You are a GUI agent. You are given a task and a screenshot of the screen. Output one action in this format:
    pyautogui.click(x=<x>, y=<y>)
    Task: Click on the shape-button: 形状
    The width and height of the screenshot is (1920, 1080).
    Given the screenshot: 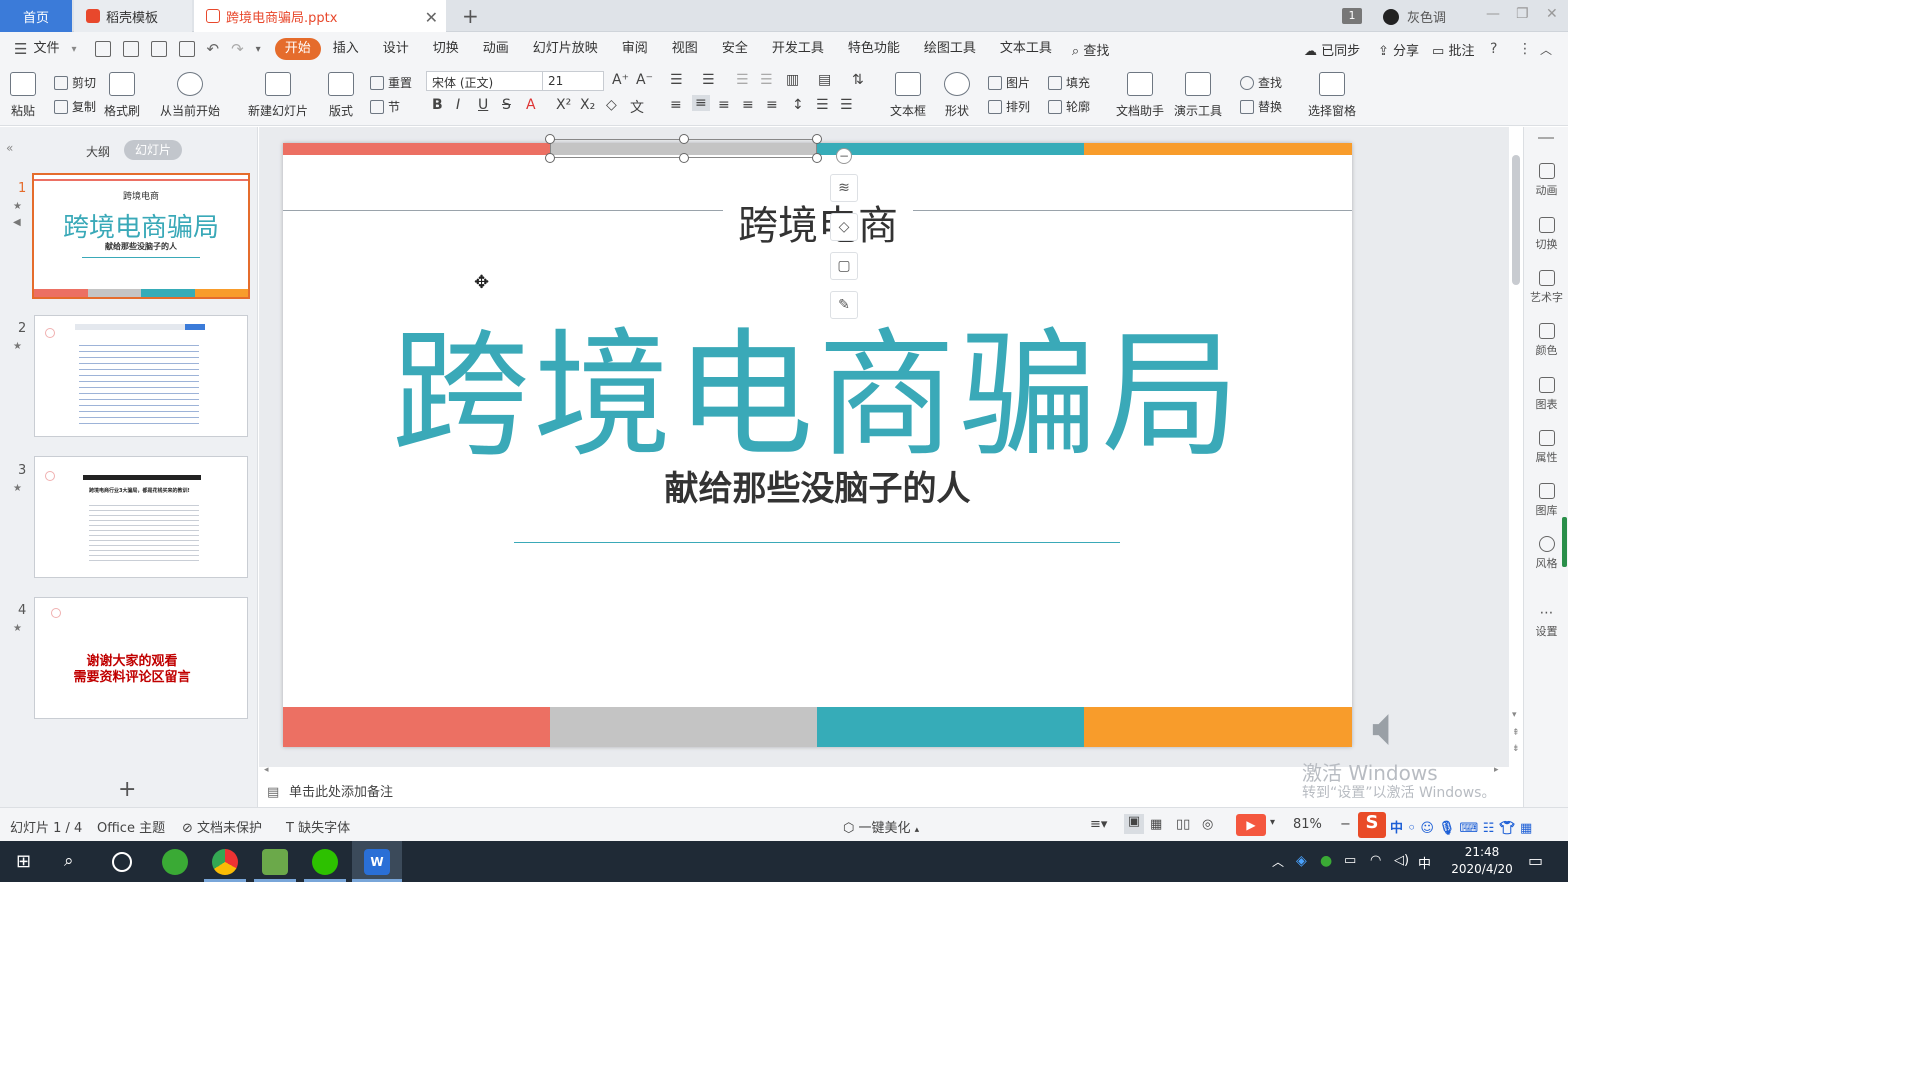 What is the action you would take?
    pyautogui.click(x=957, y=95)
    